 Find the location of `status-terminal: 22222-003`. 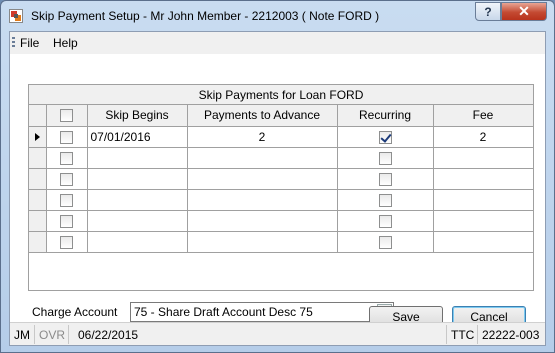

status-terminal: 22222-003 is located at coordinates (511, 335).